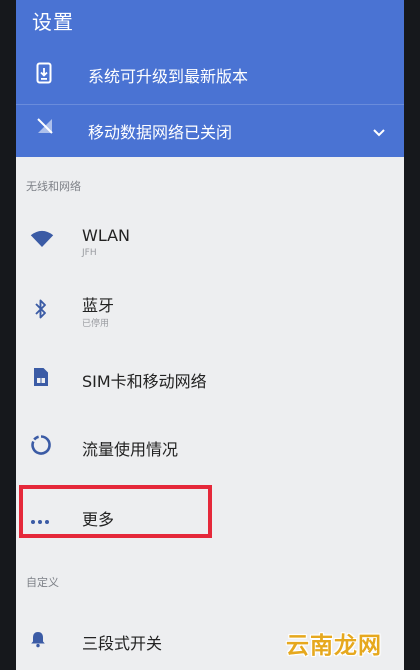 Image resolution: width=420 pixels, height=670 pixels. What do you see at coordinates (53, 186) in the screenshot?
I see `section-header-wireless: 无线和网络` at bounding box center [53, 186].